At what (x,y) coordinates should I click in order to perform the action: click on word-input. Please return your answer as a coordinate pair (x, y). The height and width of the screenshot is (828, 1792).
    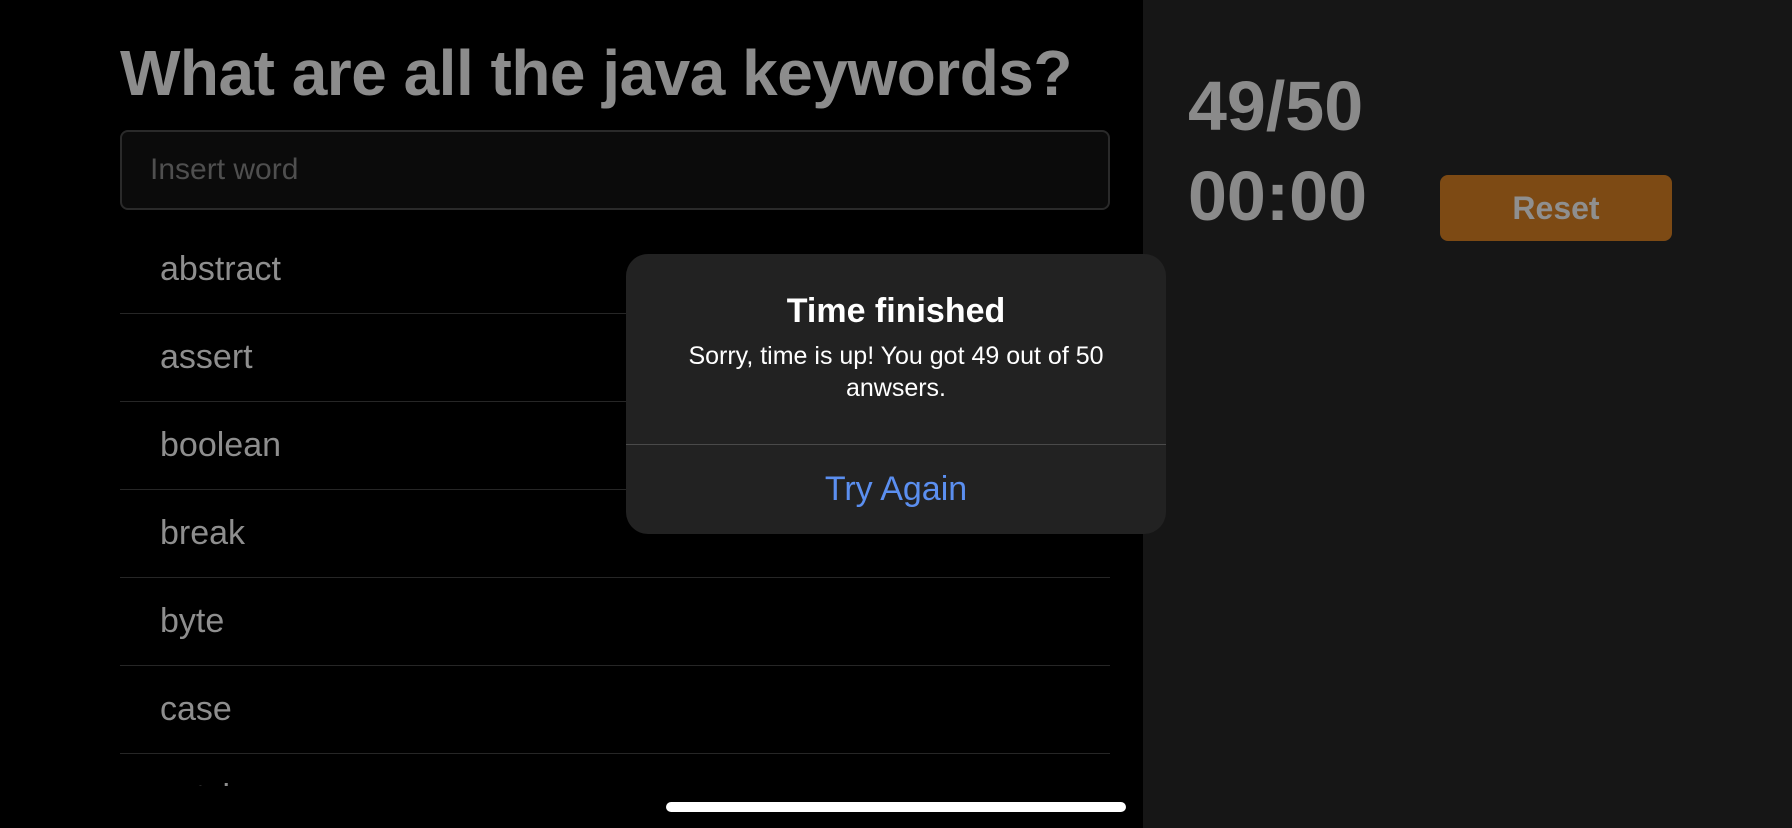
    Looking at the image, I should click on (615, 170).